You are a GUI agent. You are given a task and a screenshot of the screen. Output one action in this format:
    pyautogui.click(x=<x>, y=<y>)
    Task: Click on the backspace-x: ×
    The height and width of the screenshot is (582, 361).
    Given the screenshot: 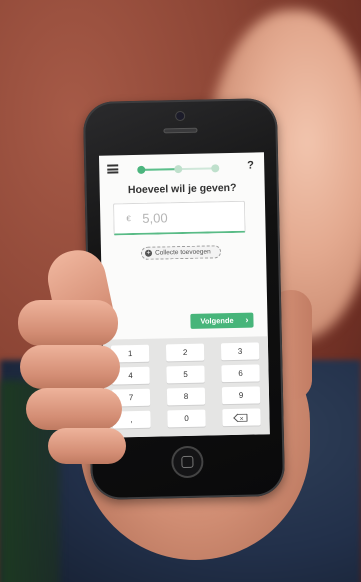 What is the action you would take?
    pyautogui.click(x=241, y=419)
    